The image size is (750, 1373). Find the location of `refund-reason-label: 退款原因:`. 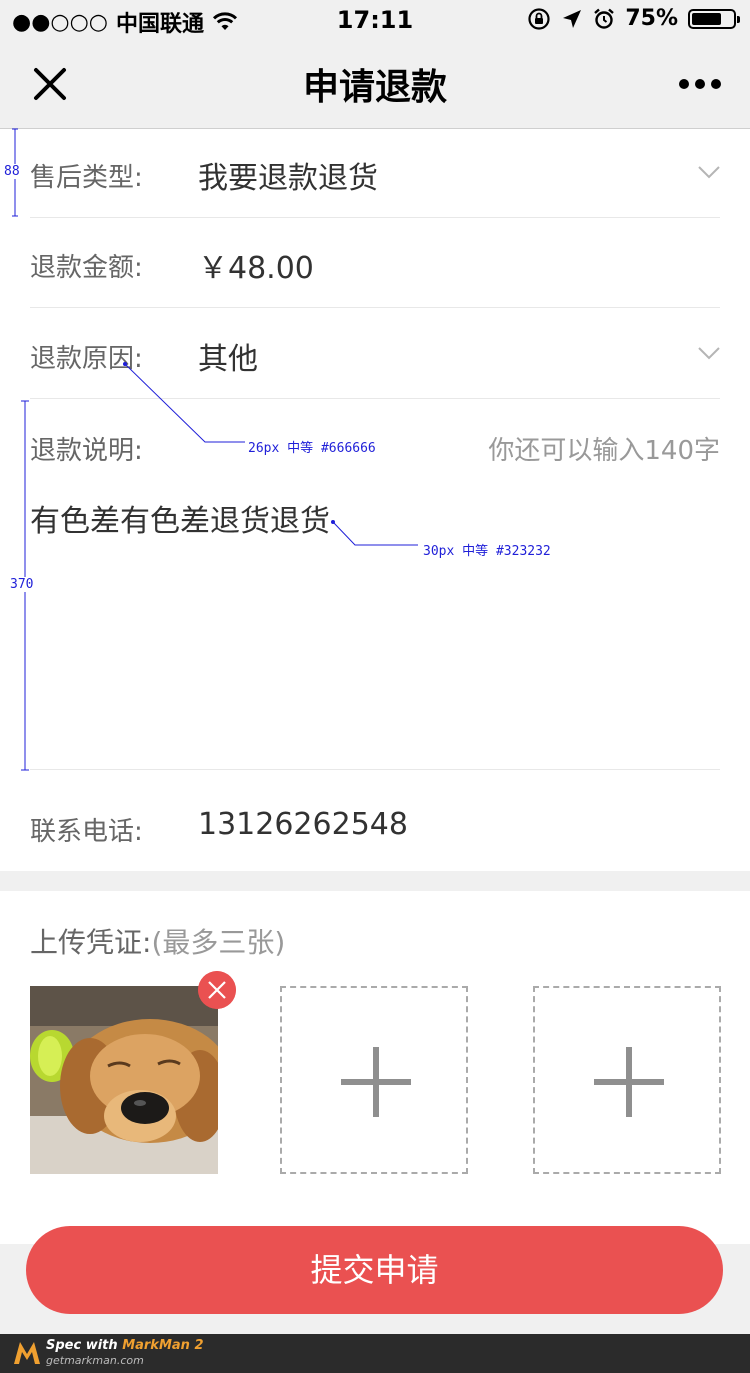

refund-reason-label: 退款原因: is located at coordinates (86, 359).